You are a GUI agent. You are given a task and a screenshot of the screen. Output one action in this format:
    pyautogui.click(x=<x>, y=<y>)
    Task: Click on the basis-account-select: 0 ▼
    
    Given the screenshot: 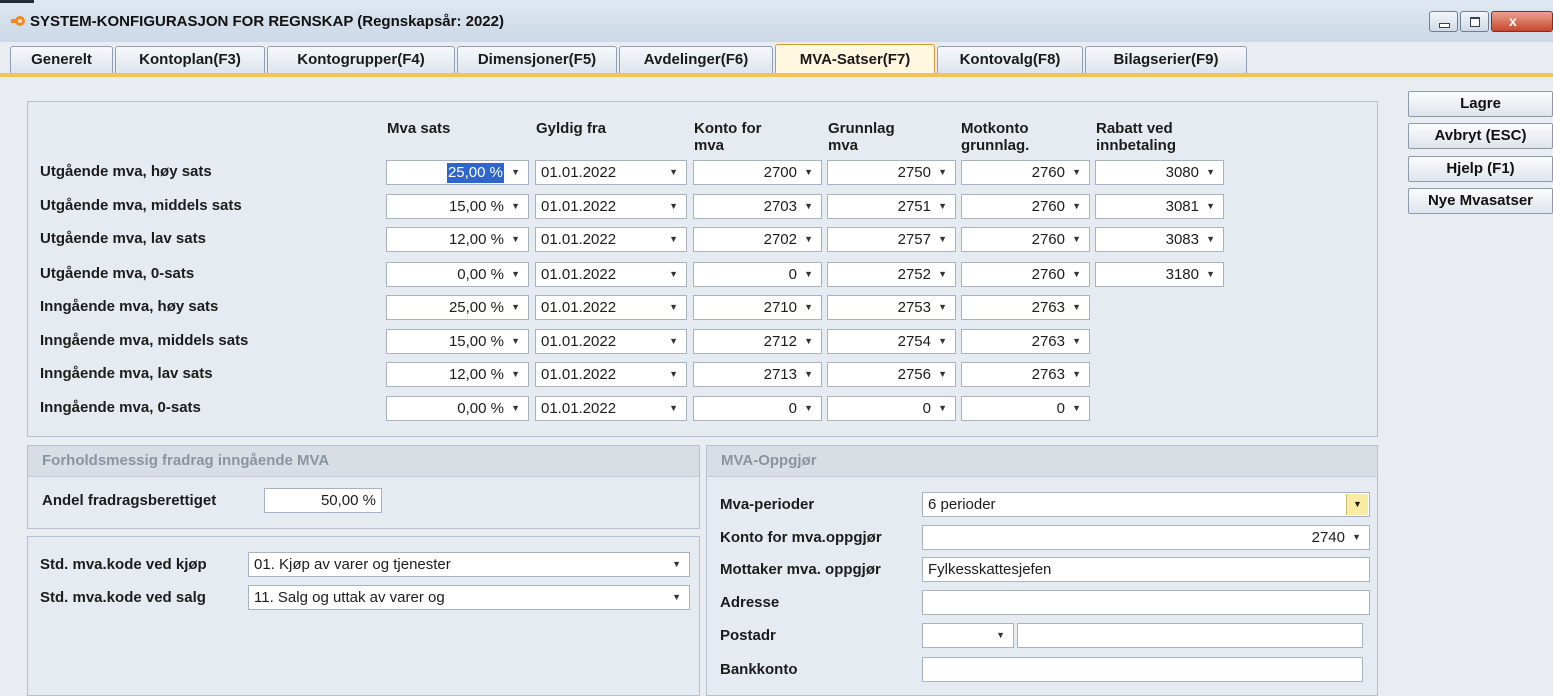 What is the action you would take?
    pyautogui.click(x=891, y=408)
    